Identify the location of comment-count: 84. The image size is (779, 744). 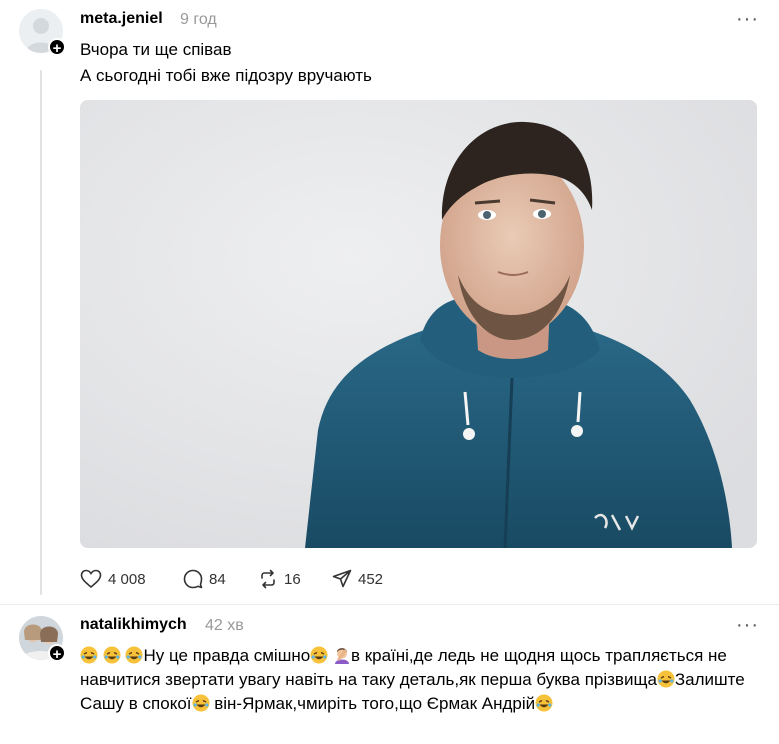
(217, 579).